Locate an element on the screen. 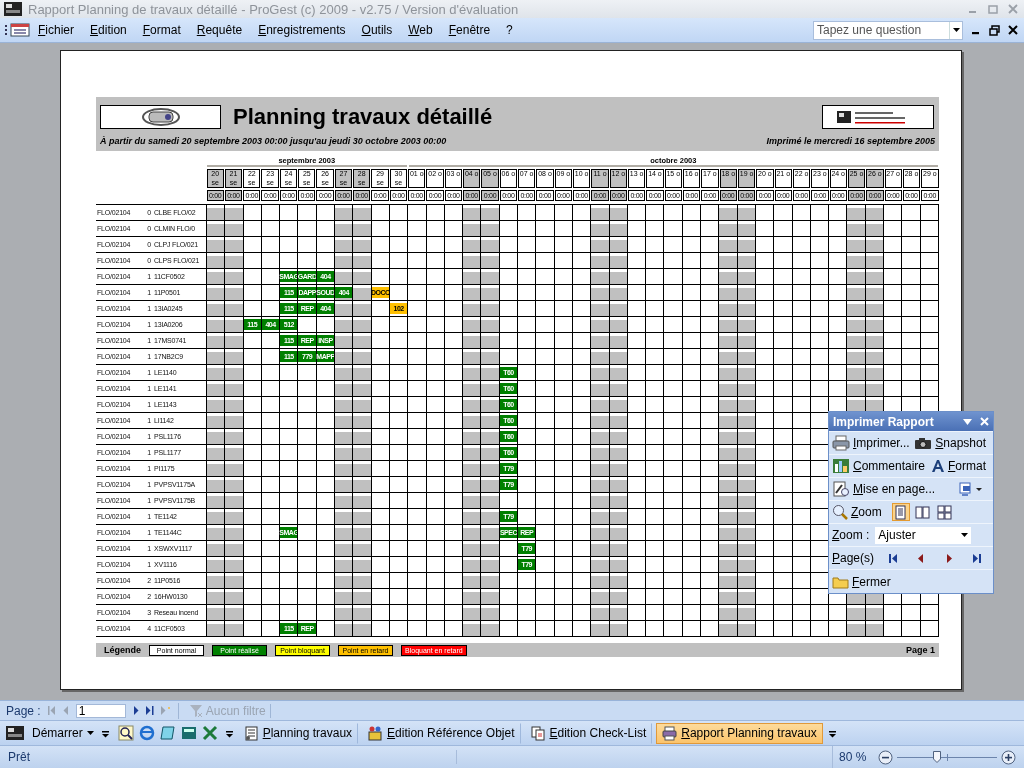 This screenshot has width=1024, height=768. zoom-out-icon is located at coordinates (885, 757).